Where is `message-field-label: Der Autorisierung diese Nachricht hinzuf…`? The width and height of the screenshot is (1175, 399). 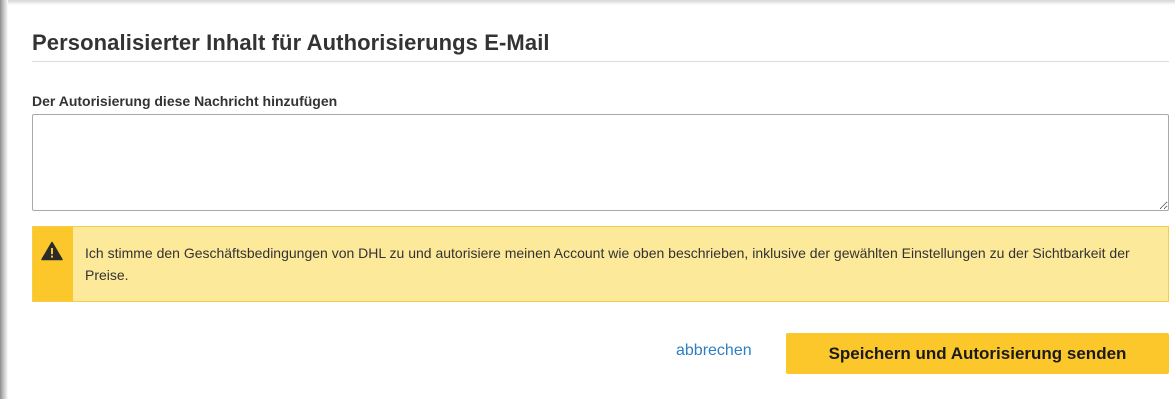
message-field-label: Der Autorisierung diese Nachricht hinzuf… is located at coordinates (185, 101).